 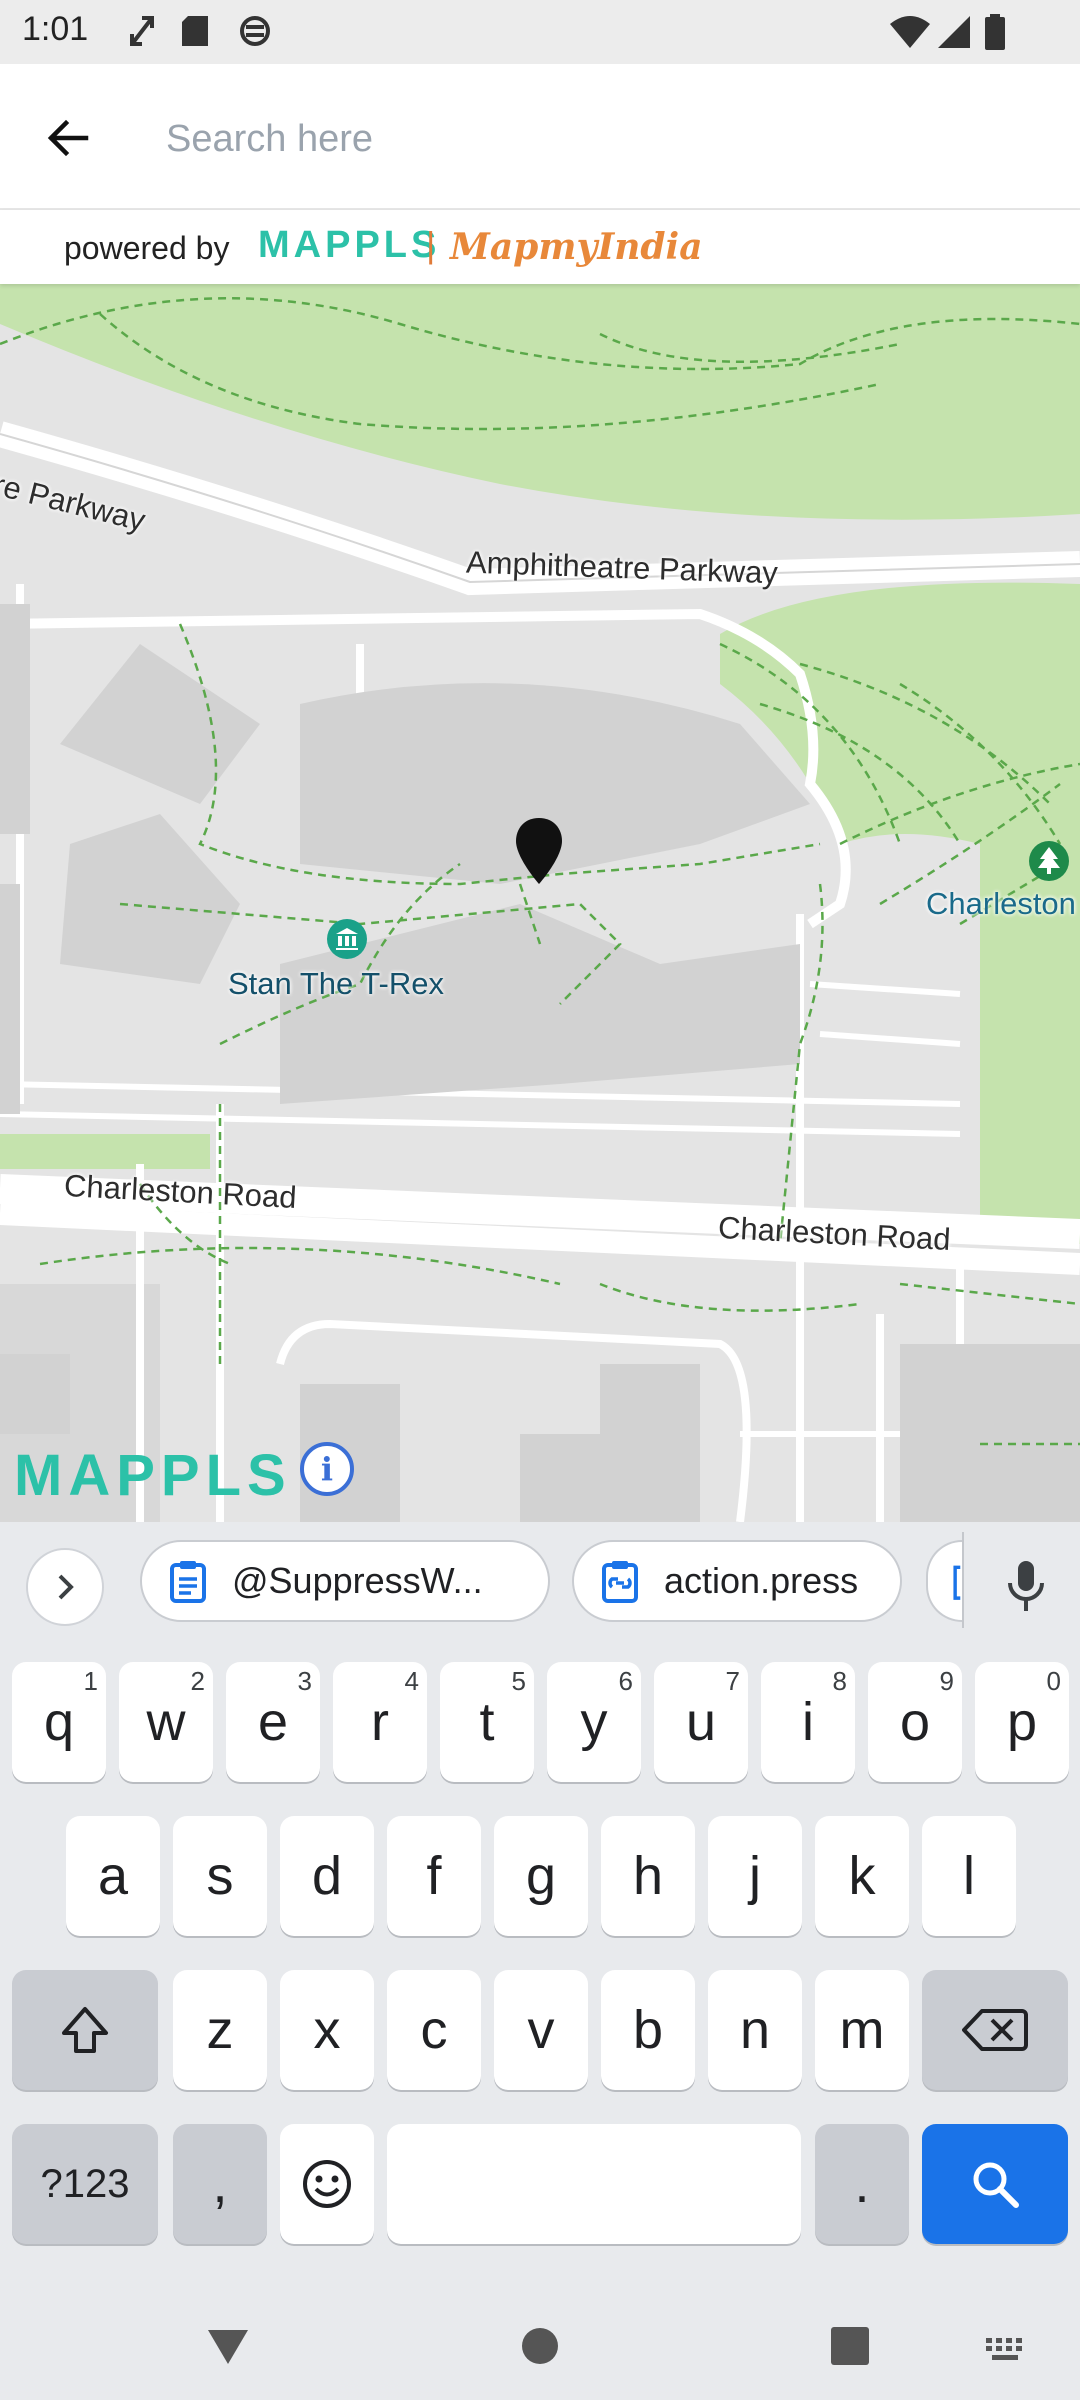 I want to click on key-label: w, so click(x=166, y=1722).